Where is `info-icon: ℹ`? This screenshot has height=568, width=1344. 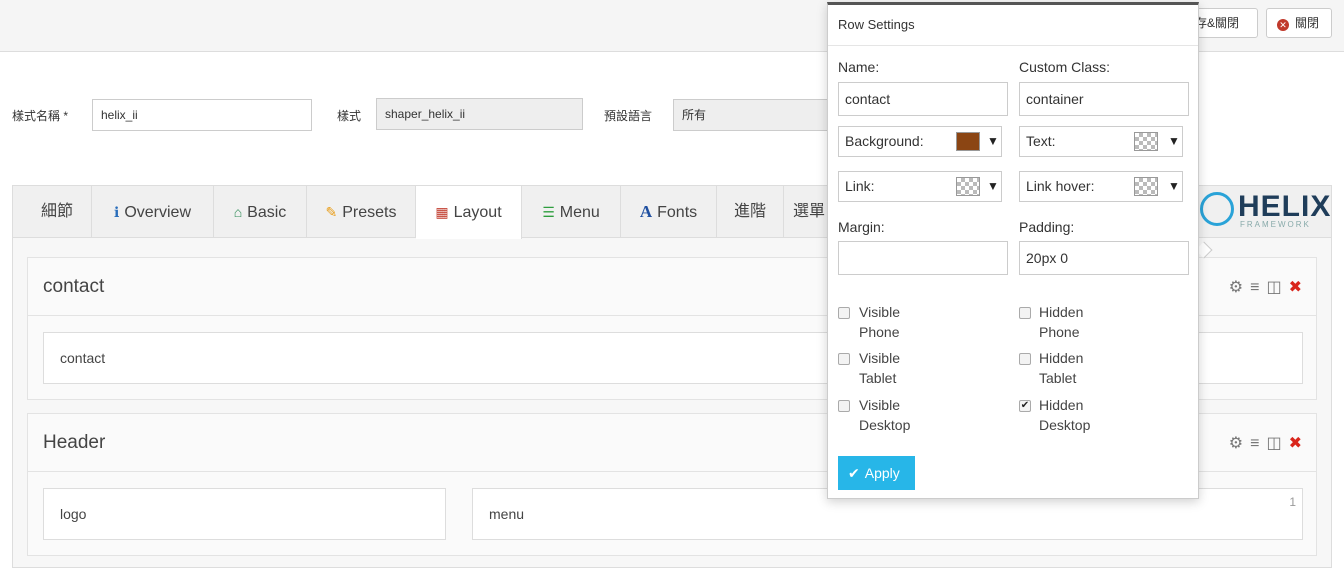 info-icon: ℹ is located at coordinates (116, 212).